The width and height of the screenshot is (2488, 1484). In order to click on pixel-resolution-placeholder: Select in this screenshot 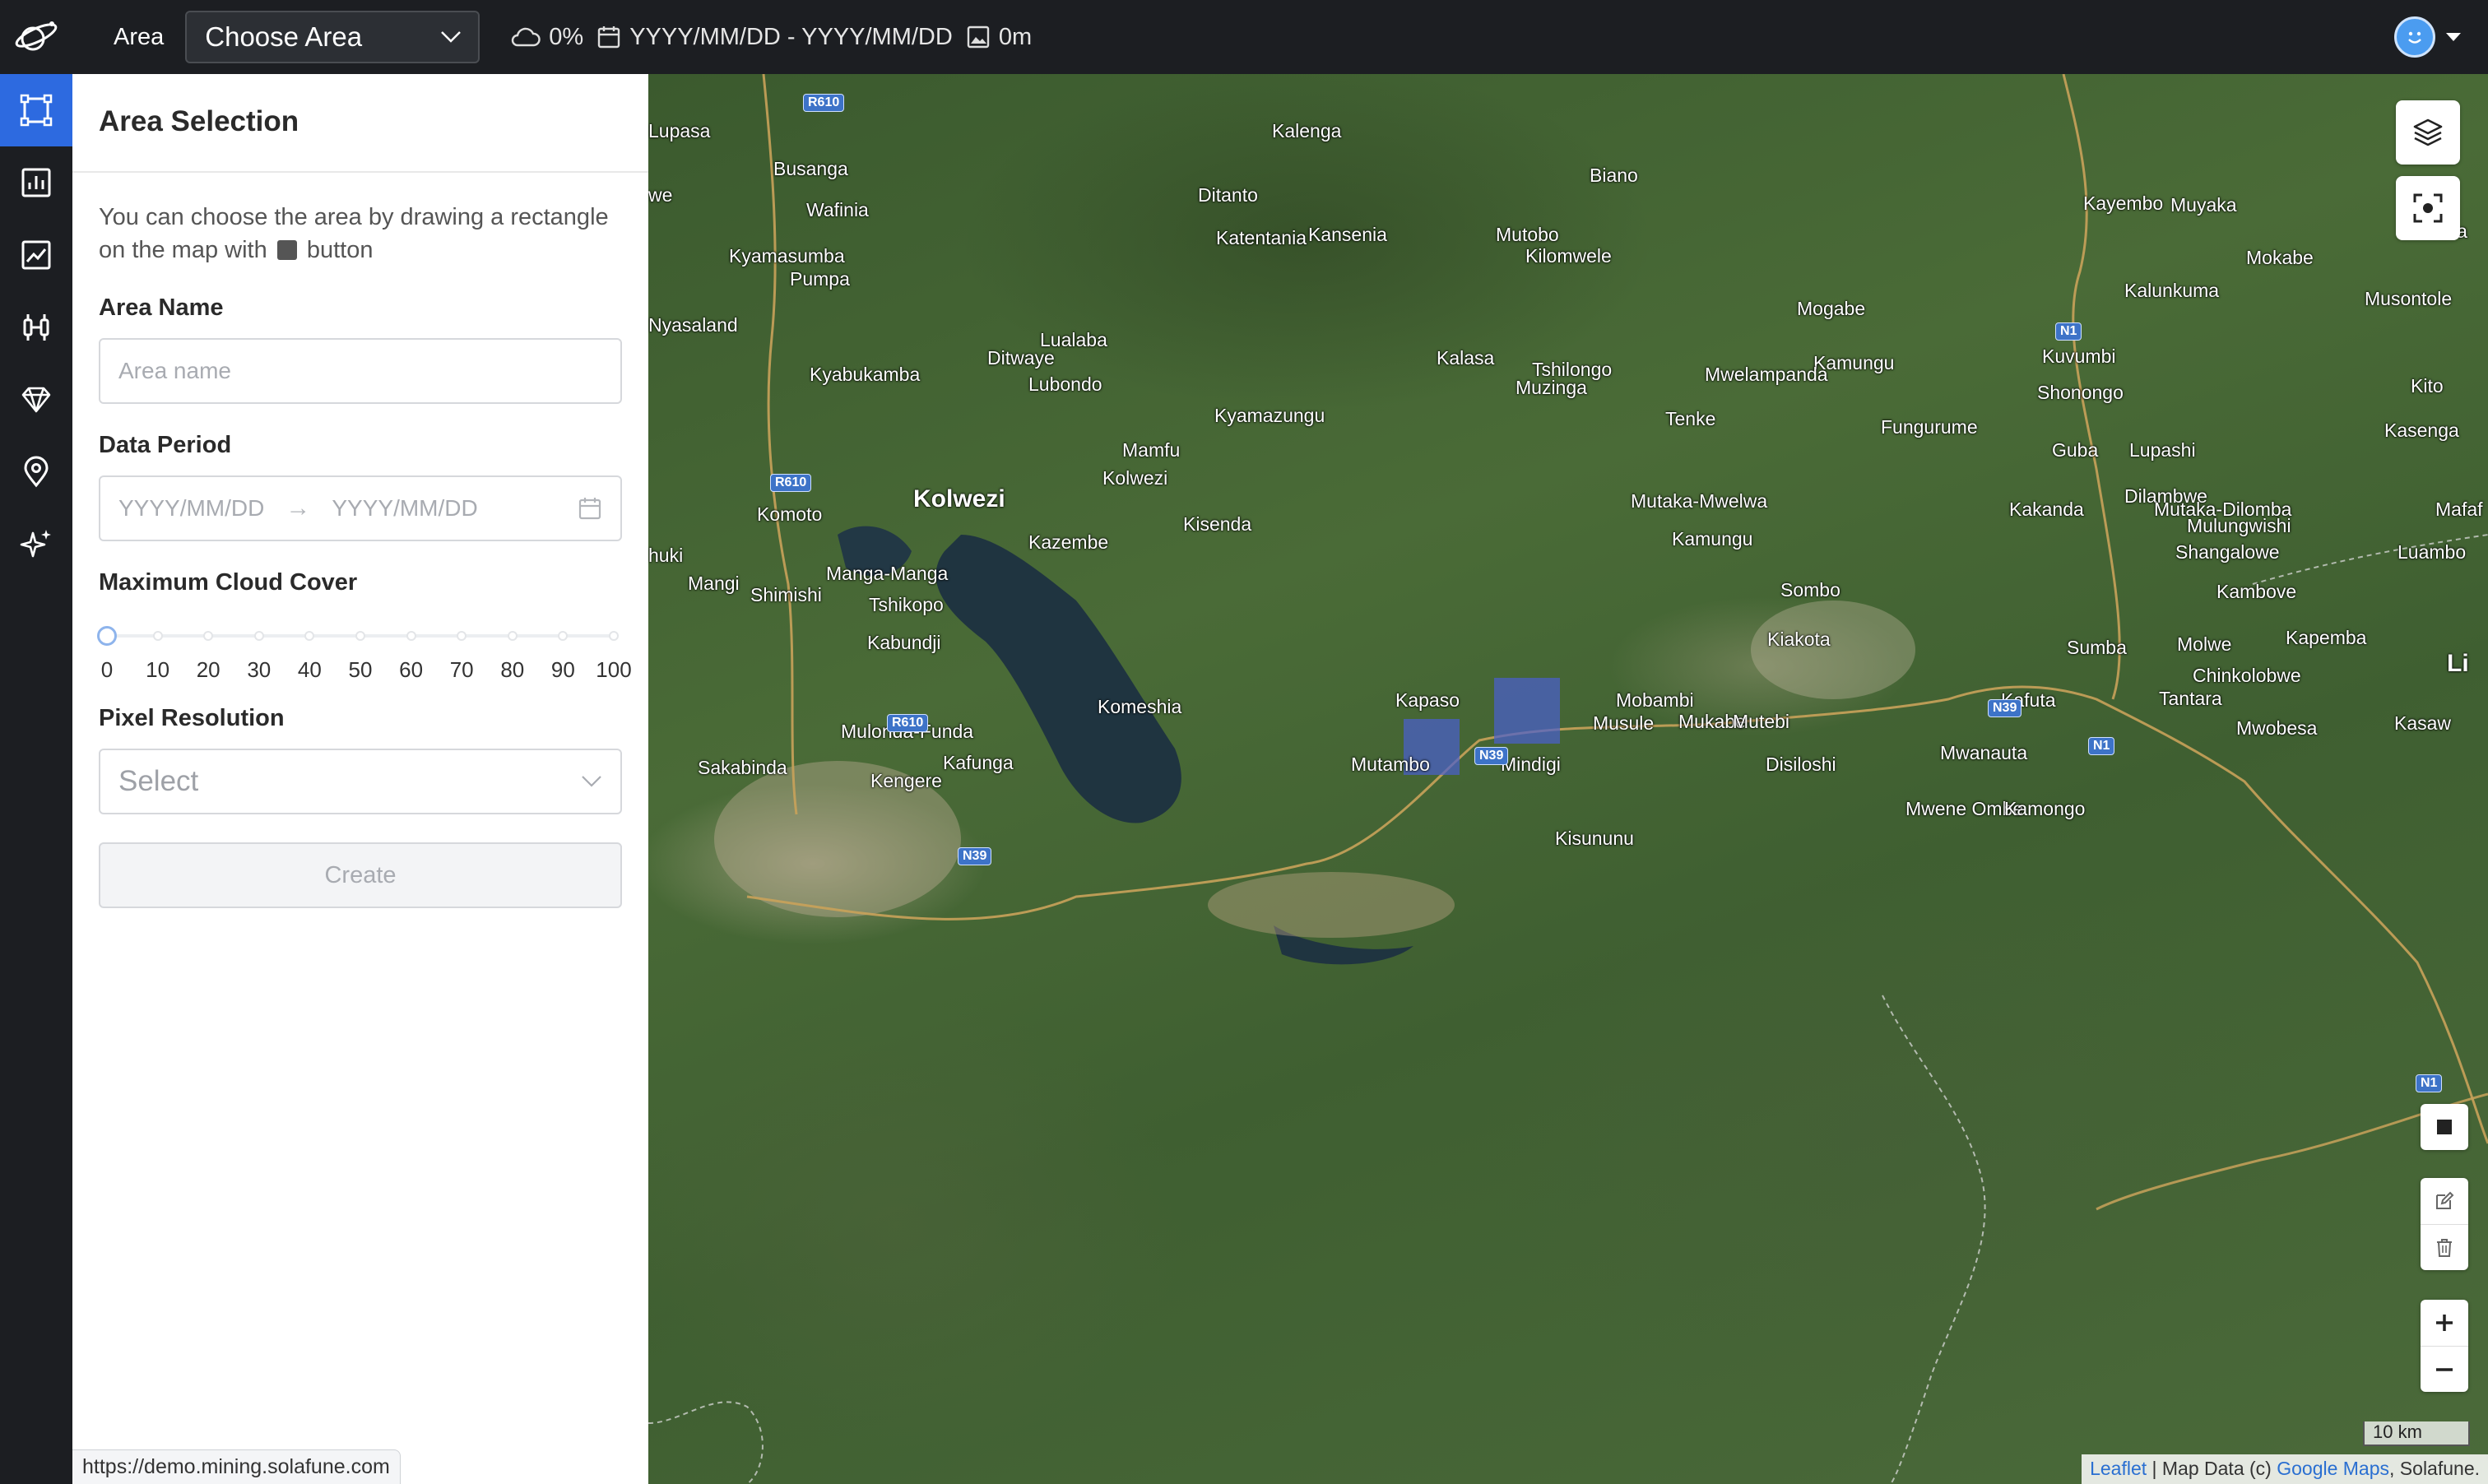, I will do `click(159, 781)`.